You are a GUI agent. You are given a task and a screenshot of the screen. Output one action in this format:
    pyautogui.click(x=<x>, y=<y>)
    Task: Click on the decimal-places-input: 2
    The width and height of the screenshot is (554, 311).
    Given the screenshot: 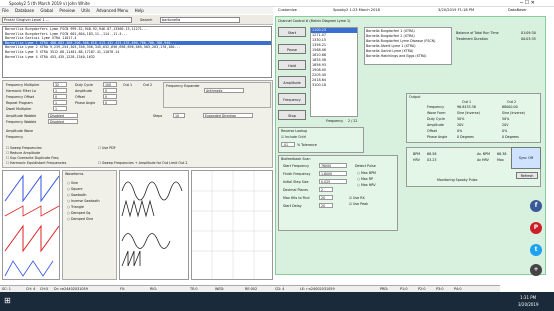 What is the action you would take?
    pyautogui.click(x=326, y=189)
    